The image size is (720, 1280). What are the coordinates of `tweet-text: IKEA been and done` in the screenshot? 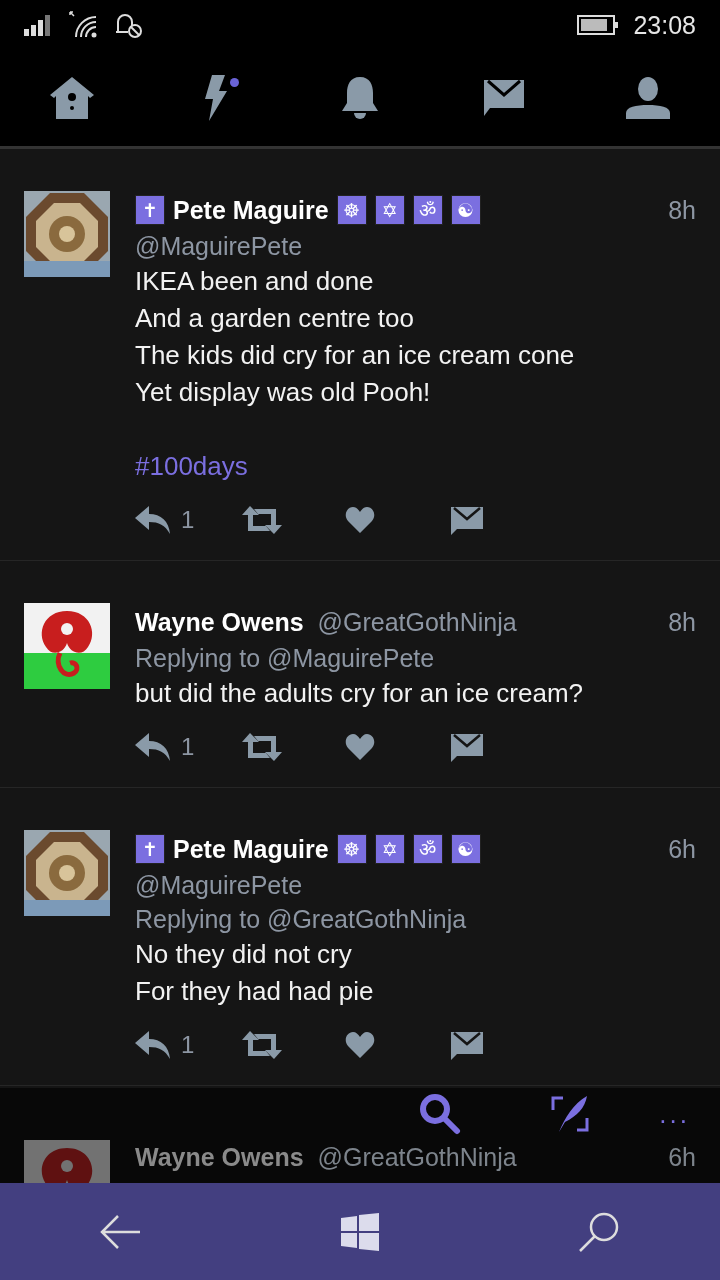 It's located at (255, 281).